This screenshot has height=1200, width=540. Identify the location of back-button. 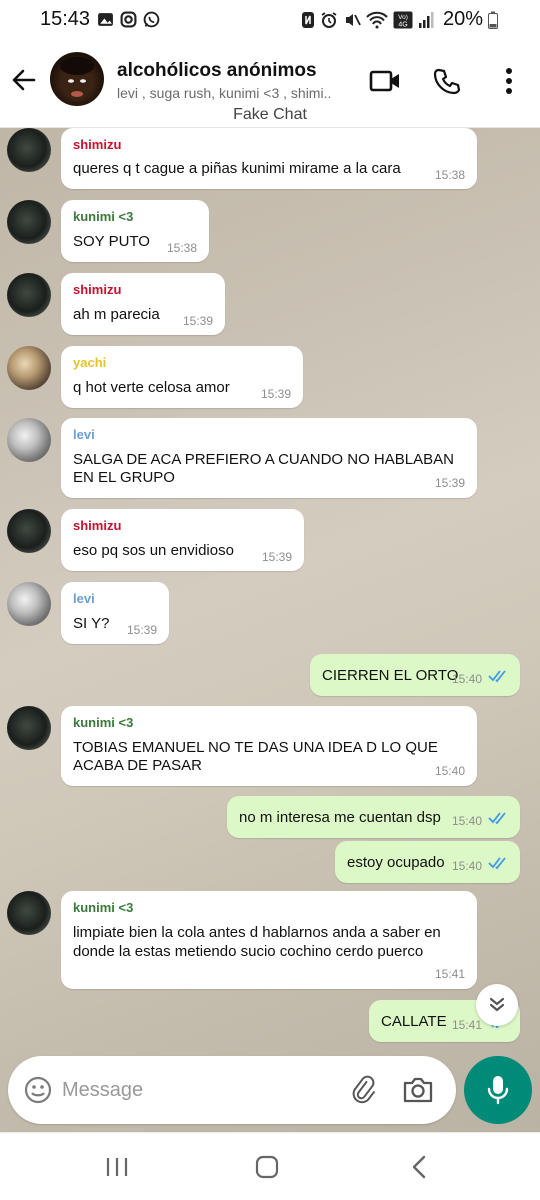
(419, 1167).